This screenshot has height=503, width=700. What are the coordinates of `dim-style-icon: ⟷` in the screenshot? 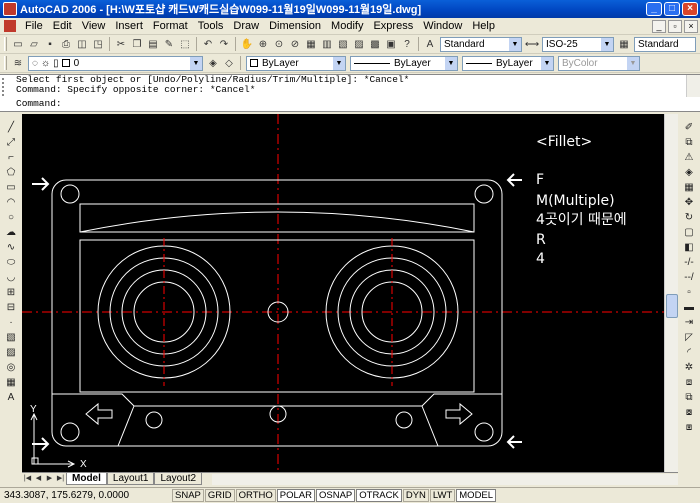 It's located at (532, 44).